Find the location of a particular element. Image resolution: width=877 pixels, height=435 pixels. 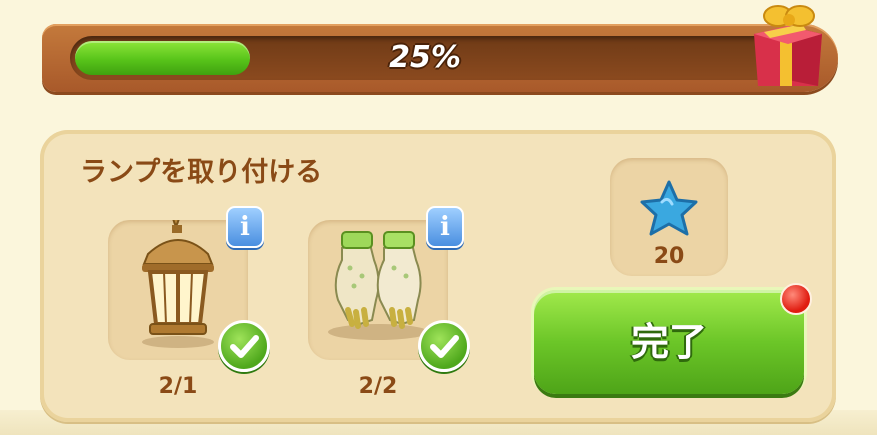

item-info-button-gloves: i is located at coordinates (445, 227).